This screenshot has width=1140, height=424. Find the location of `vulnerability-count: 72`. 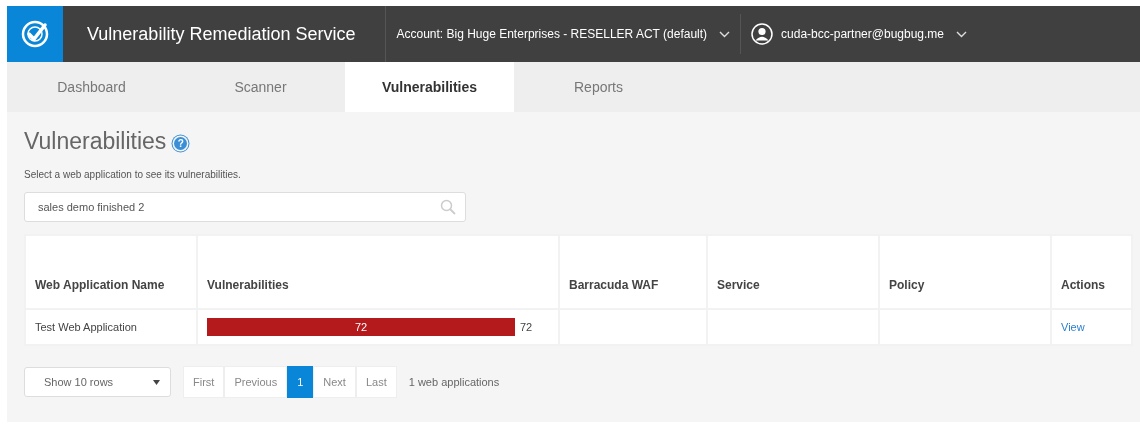

vulnerability-count: 72 is located at coordinates (526, 327).